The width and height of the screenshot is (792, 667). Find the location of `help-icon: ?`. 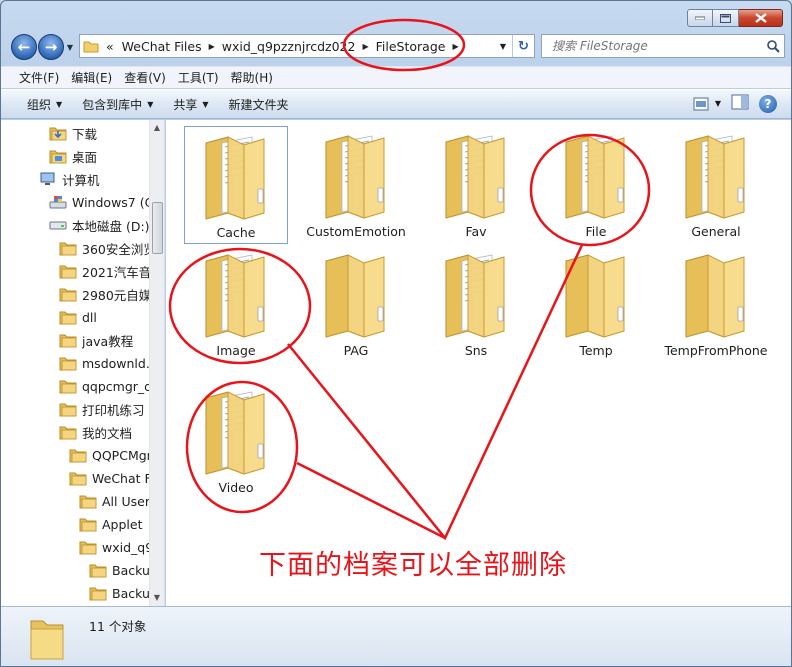

help-icon: ? is located at coordinates (768, 103).